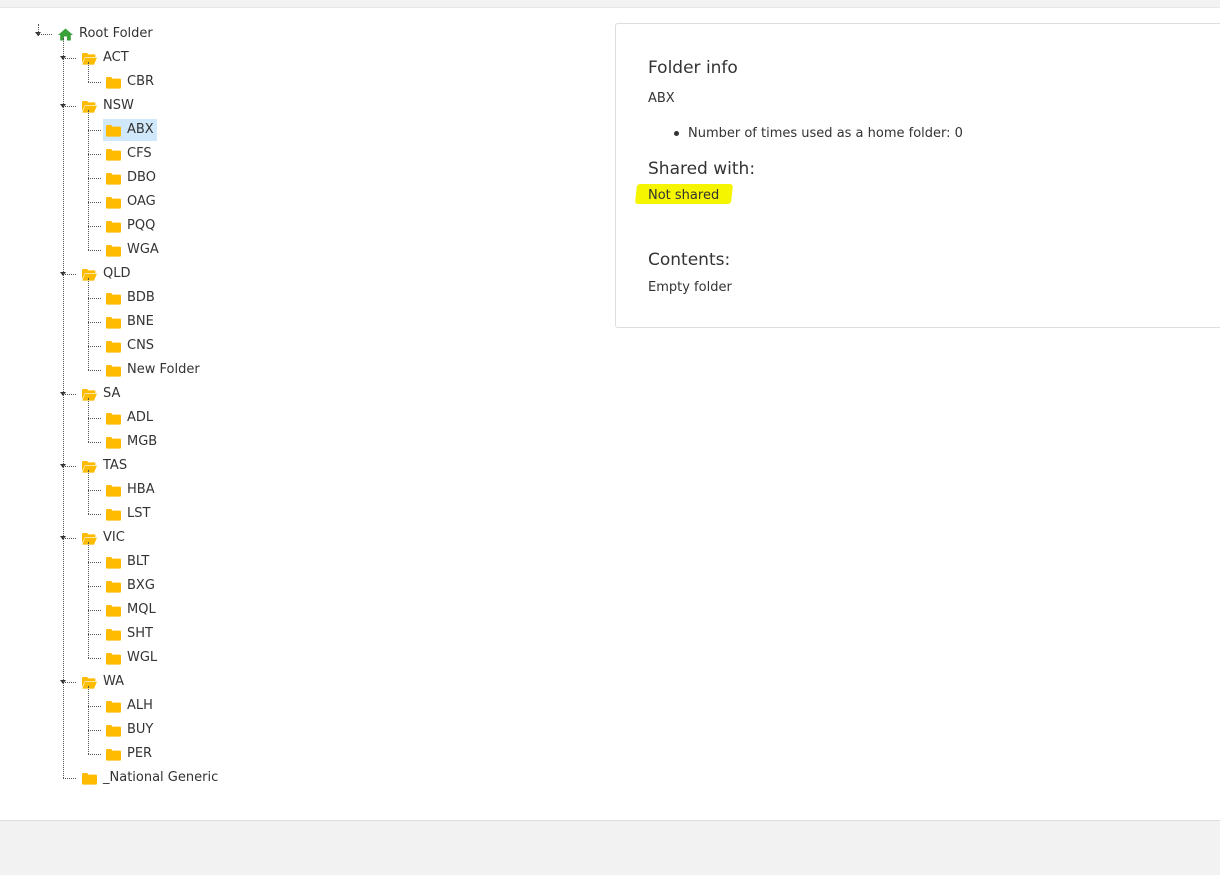  What do you see at coordinates (130, 130) in the screenshot?
I see `tree-node-abx: ABX` at bounding box center [130, 130].